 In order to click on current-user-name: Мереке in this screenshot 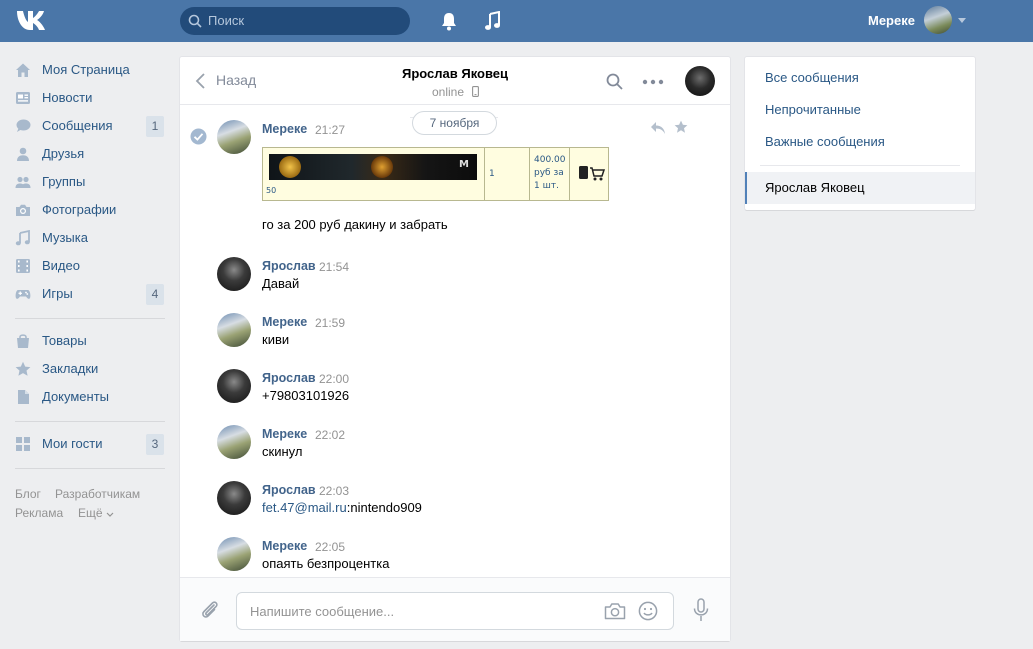, I will do `click(891, 20)`.